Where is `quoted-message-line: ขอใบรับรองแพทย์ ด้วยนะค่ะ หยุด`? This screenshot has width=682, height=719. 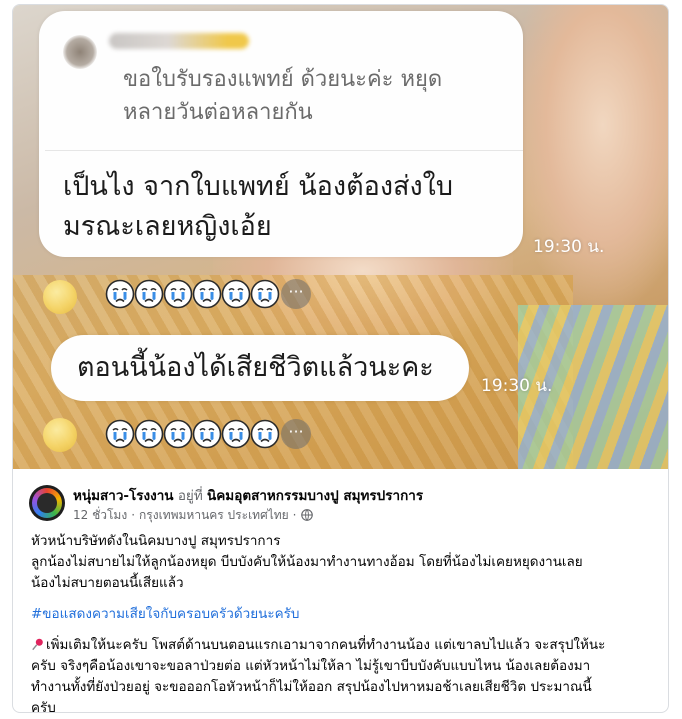 quoted-message-line: ขอใบรับรองแพทย์ ด้วยนะค่ะ หยุด is located at coordinates (283, 79).